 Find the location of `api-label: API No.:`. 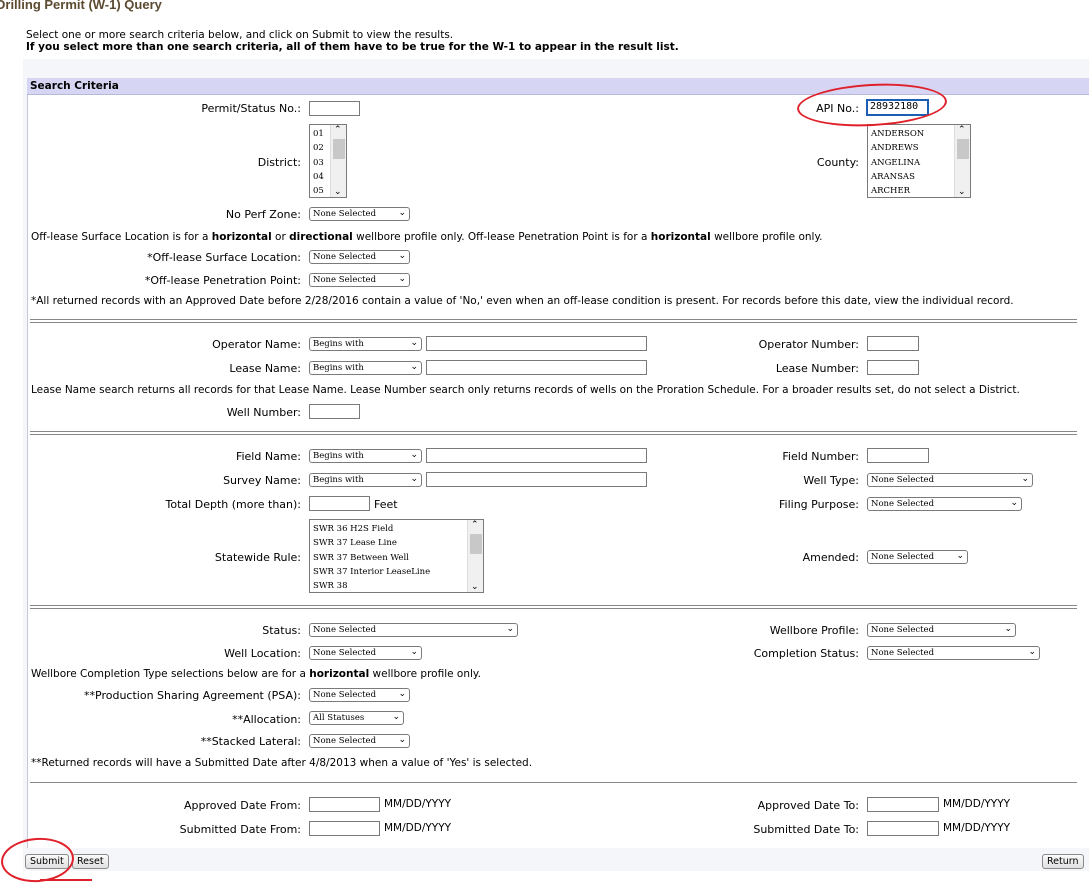

api-label: API No.: is located at coordinates (837, 108).